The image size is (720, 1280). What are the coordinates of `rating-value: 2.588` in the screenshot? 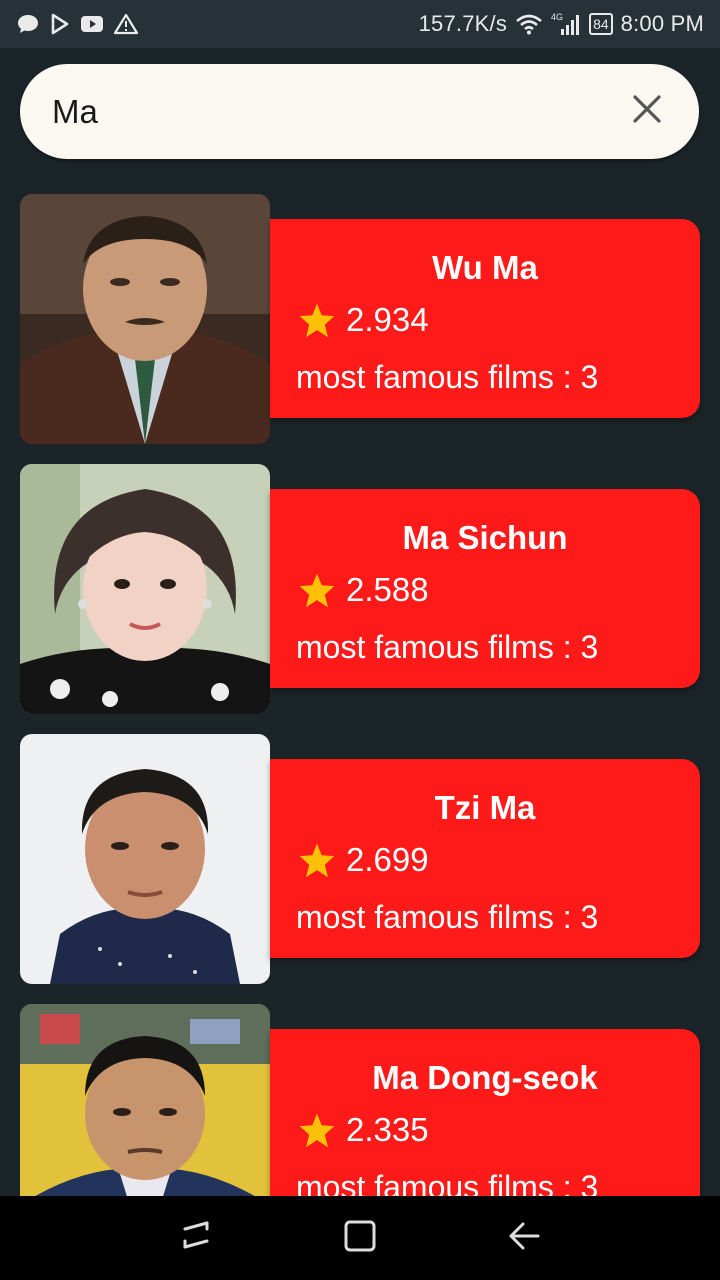 It's located at (387, 589).